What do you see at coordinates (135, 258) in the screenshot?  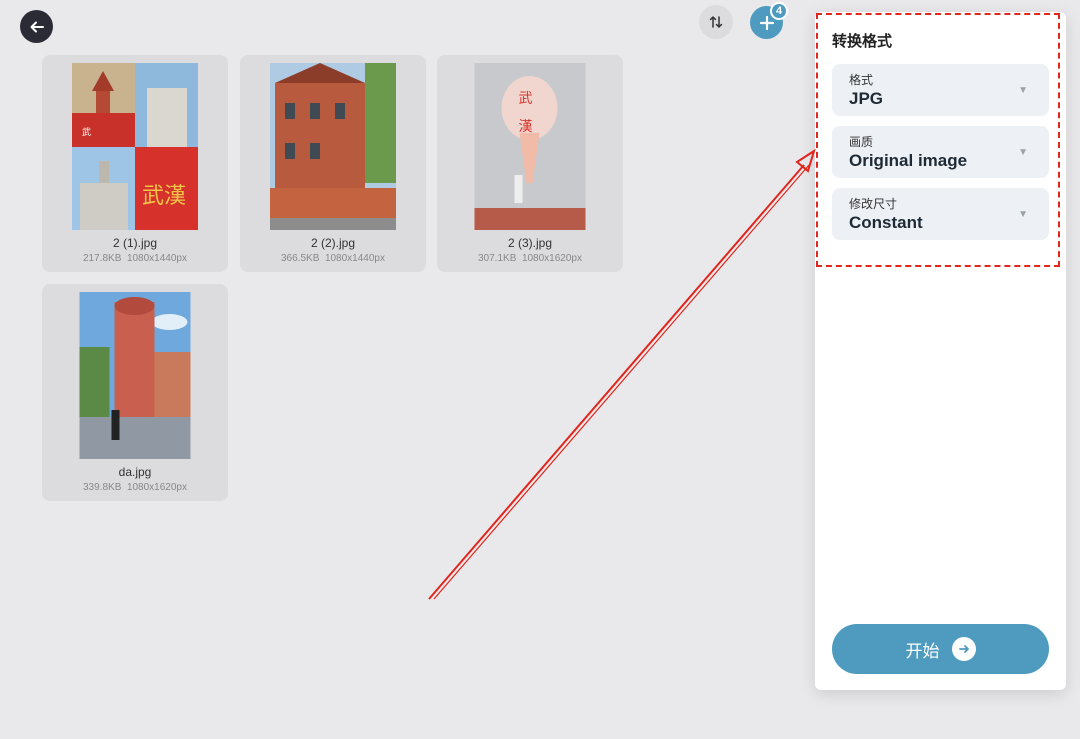 I see `file-meta: 217.8KB 1080x1440px` at bounding box center [135, 258].